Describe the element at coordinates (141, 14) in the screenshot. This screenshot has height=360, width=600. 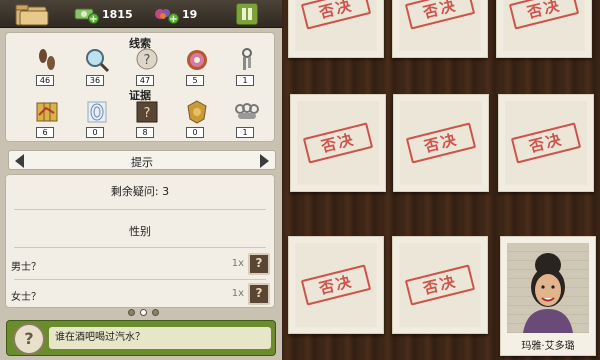
I see `top-bar: + 1815 + 19` at that location.